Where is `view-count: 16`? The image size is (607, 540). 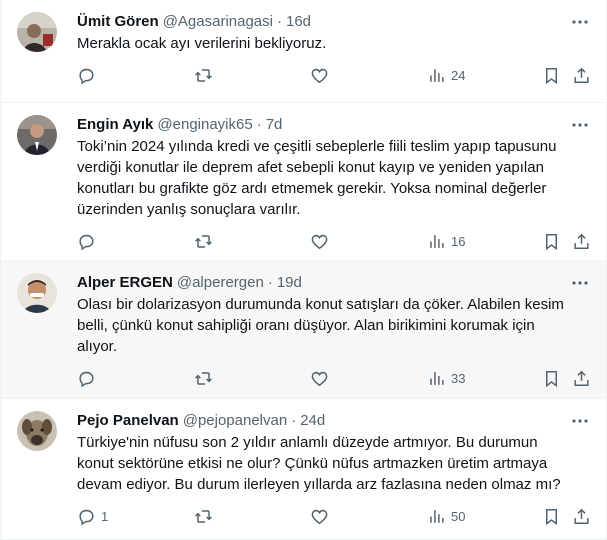 view-count: 16 is located at coordinates (458, 241).